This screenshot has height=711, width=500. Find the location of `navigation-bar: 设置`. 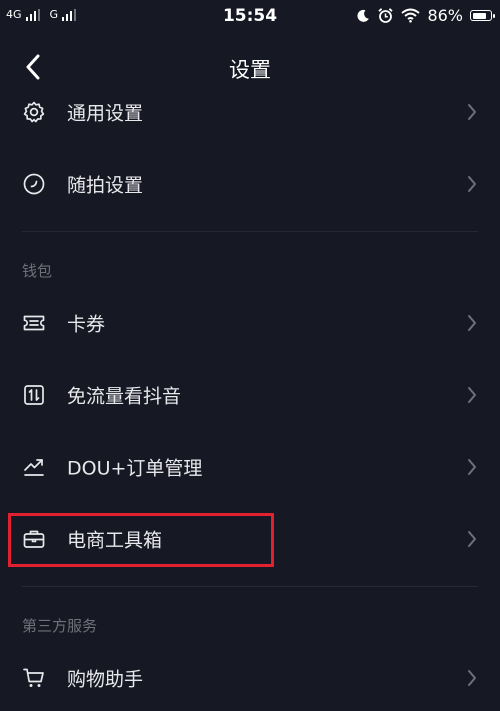

navigation-bar: 设置 is located at coordinates (250, 68).